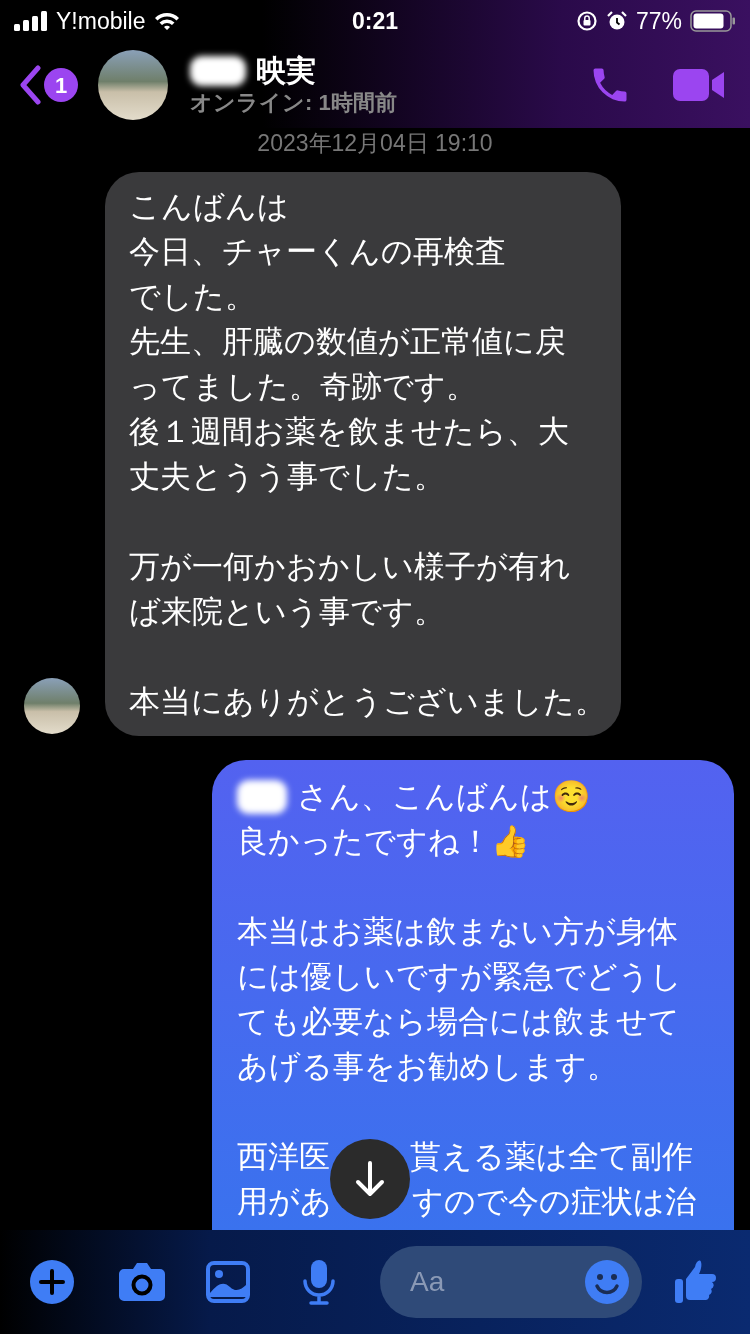 This screenshot has height=1334, width=750. Describe the element at coordinates (554, 1202) in the screenshot. I see `message-text: すので今の症状は治` at that location.